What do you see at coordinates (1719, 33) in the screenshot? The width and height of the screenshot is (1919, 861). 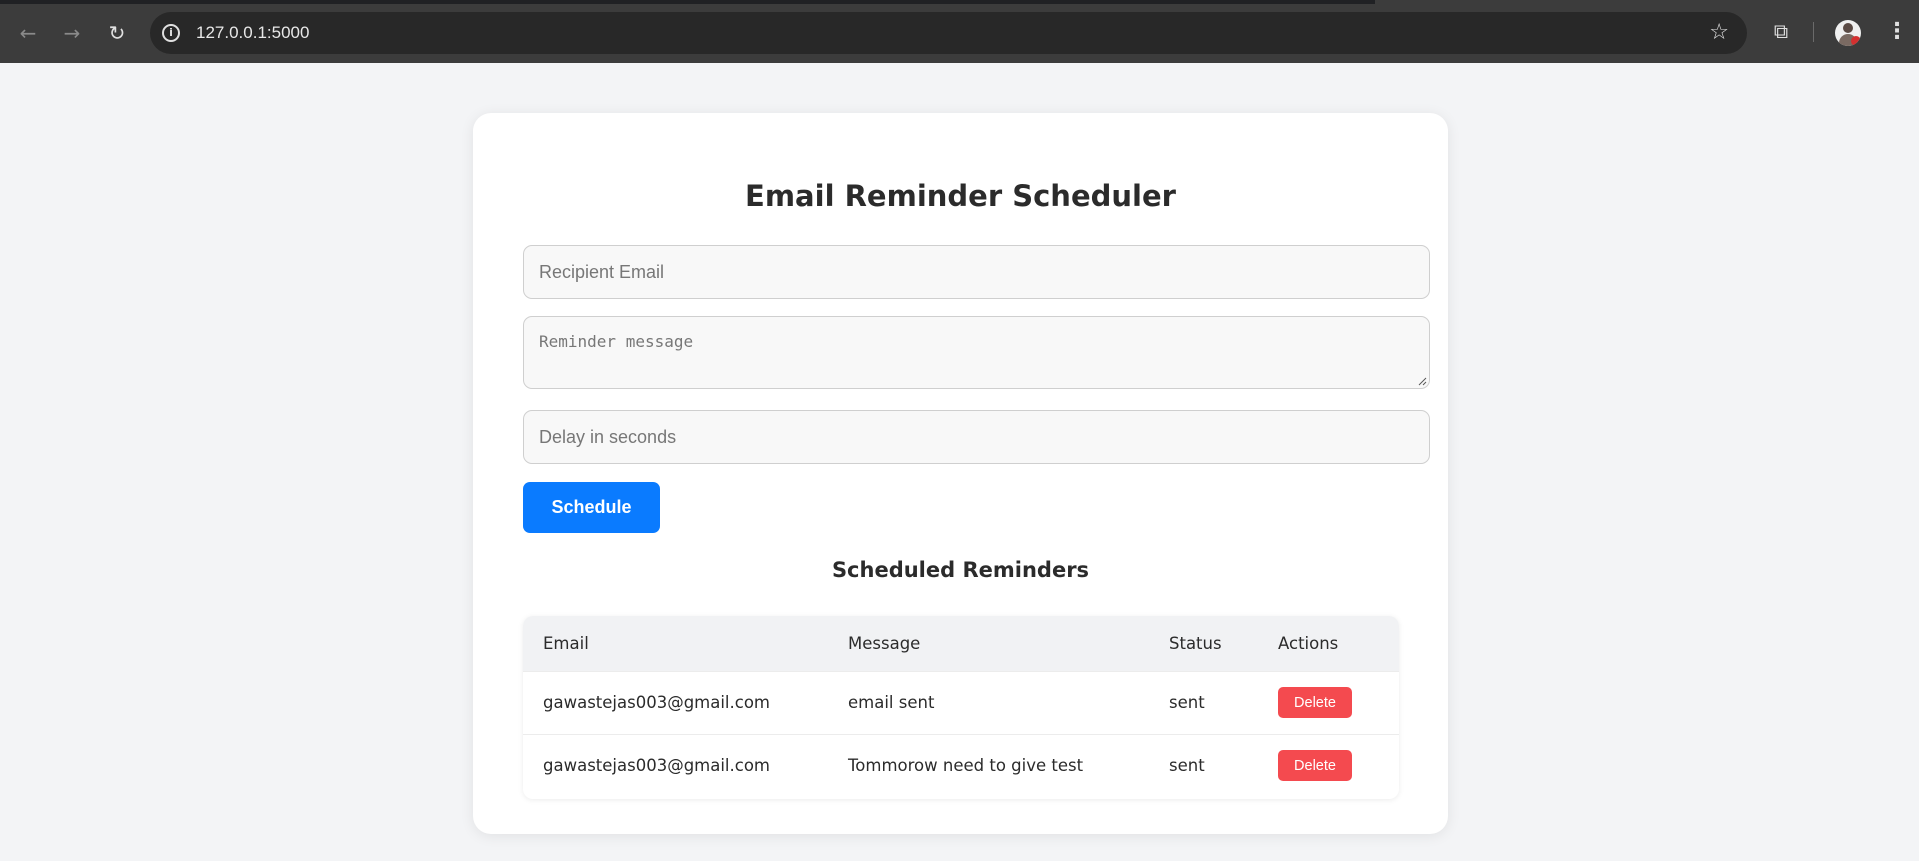 I see `star-icon: ☆` at bounding box center [1719, 33].